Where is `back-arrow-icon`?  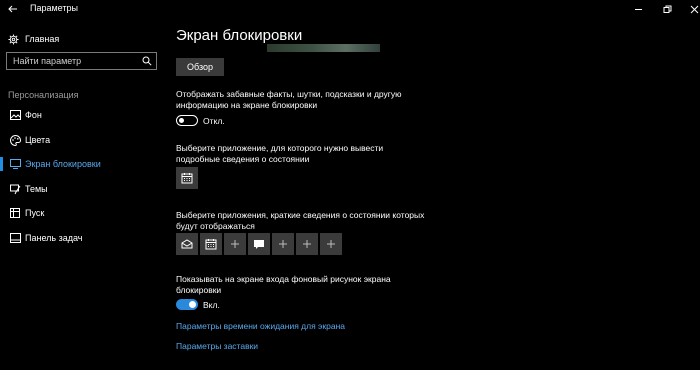 back-arrow-icon is located at coordinates (12, 9).